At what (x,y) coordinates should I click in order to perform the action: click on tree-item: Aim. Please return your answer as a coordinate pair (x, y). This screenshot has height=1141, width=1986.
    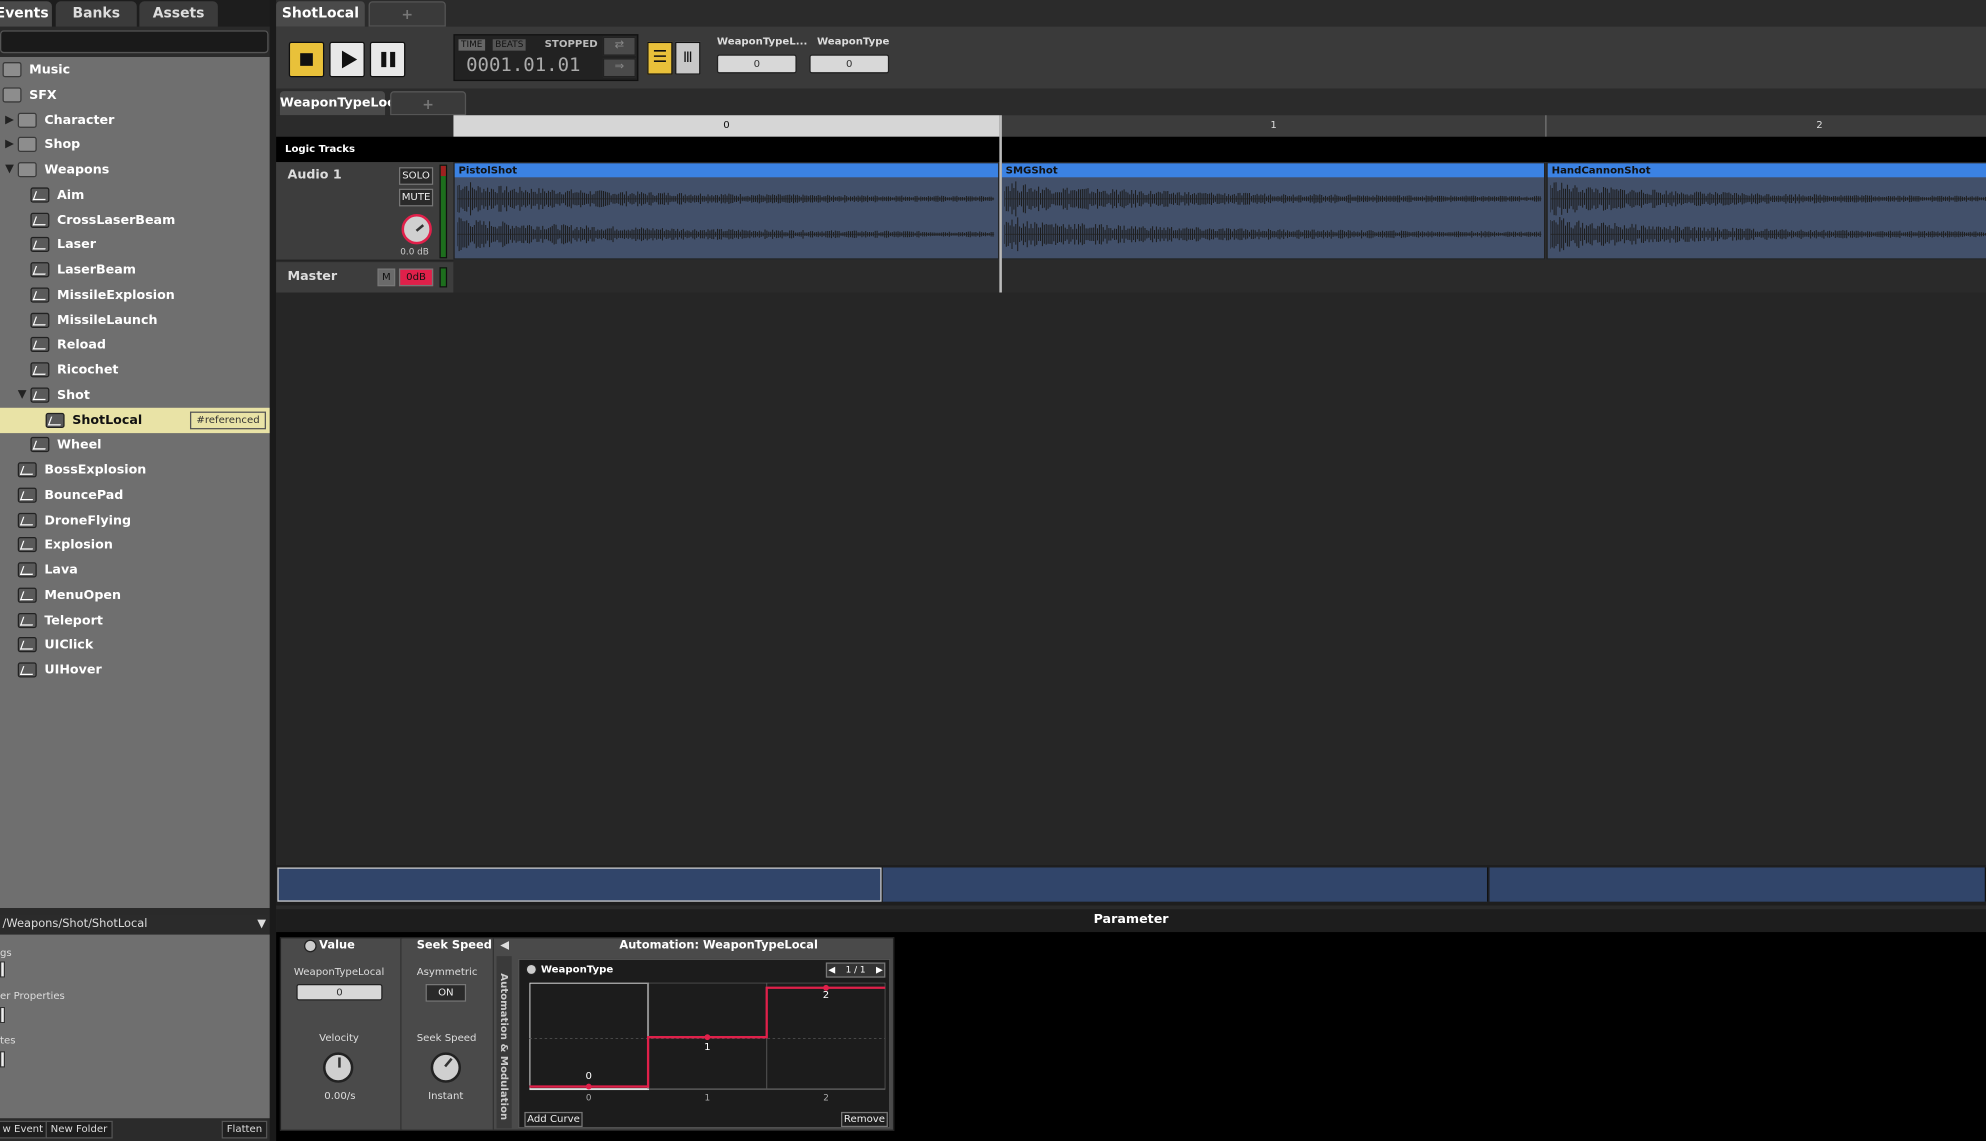
    Looking at the image, I should click on (57, 195).